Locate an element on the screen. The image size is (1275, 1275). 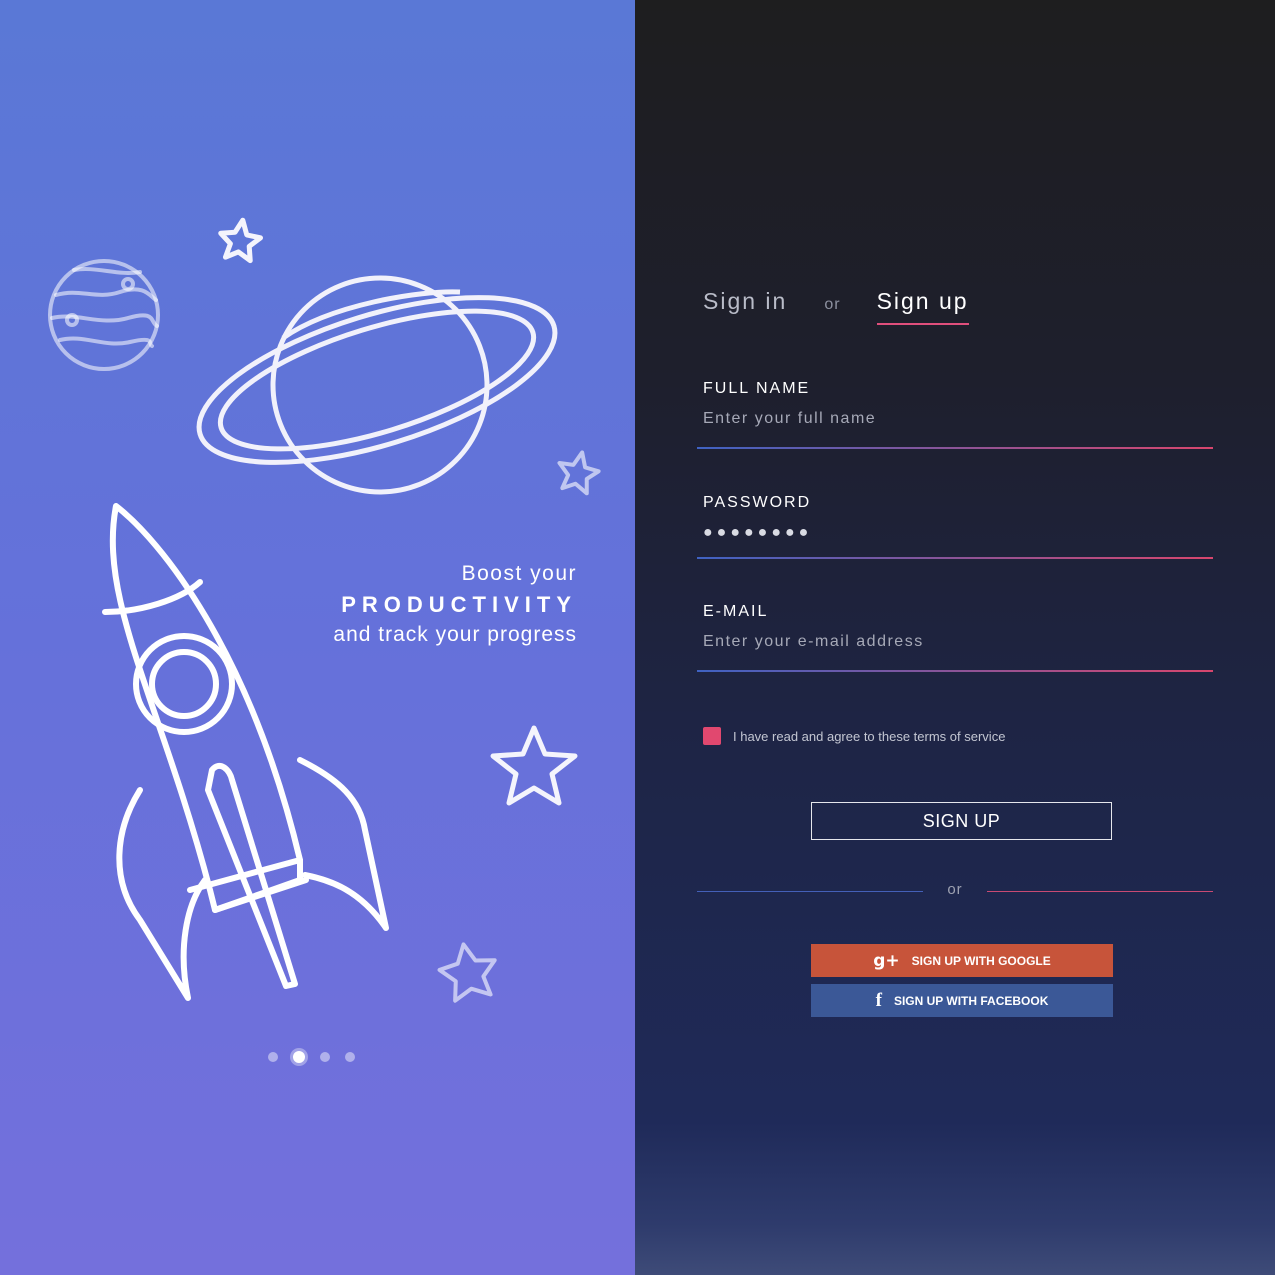
saturn-planet-icon is located at coordinates (377, 385).